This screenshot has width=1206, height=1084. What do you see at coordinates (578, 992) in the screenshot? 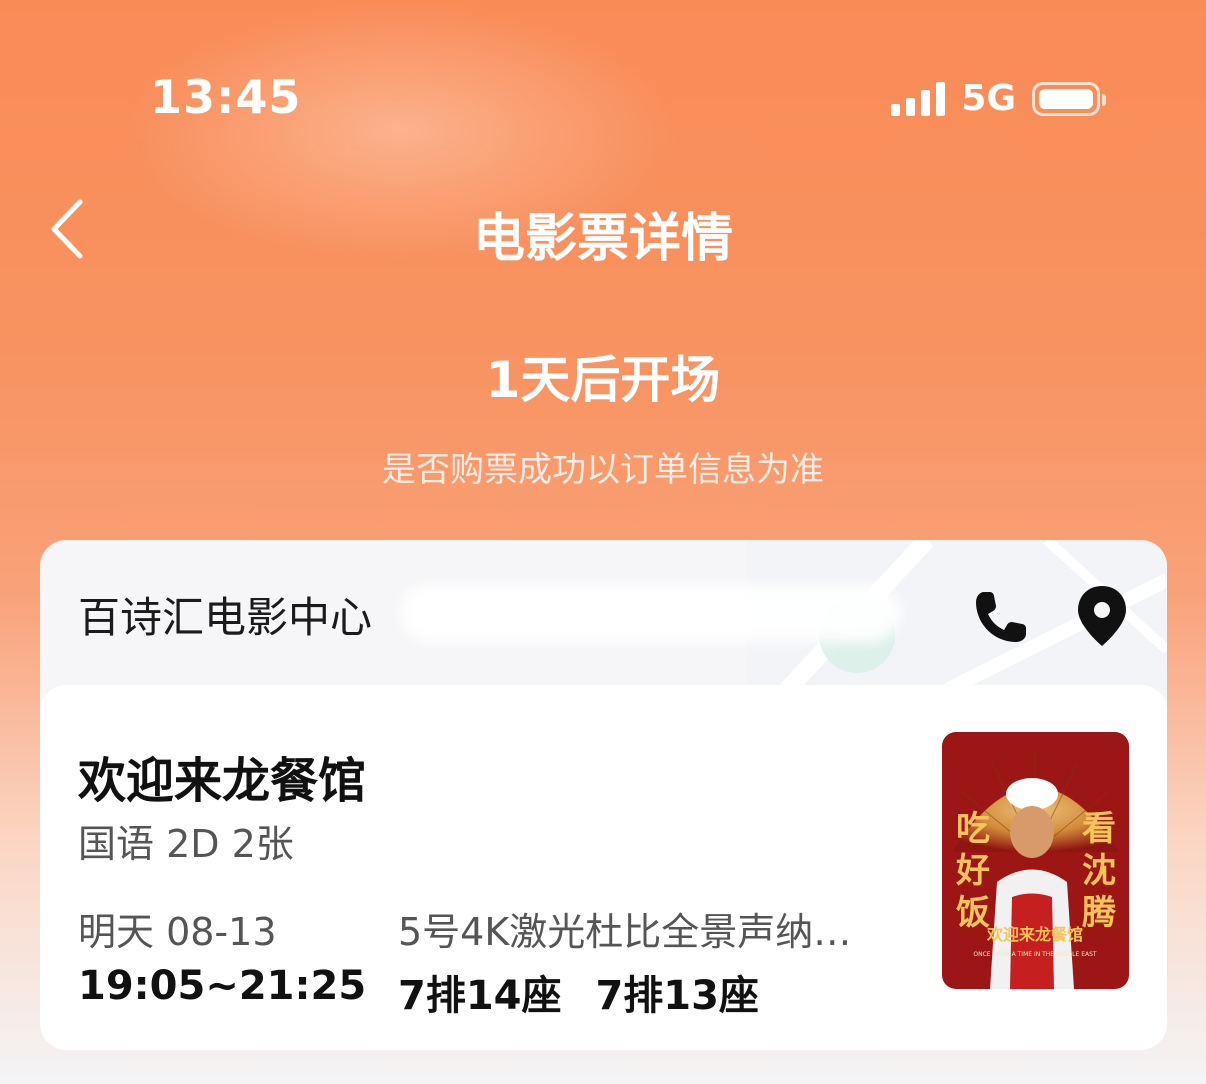
I see `seat-list: 7排14座 7排13座` at bounding box center [578, 992].